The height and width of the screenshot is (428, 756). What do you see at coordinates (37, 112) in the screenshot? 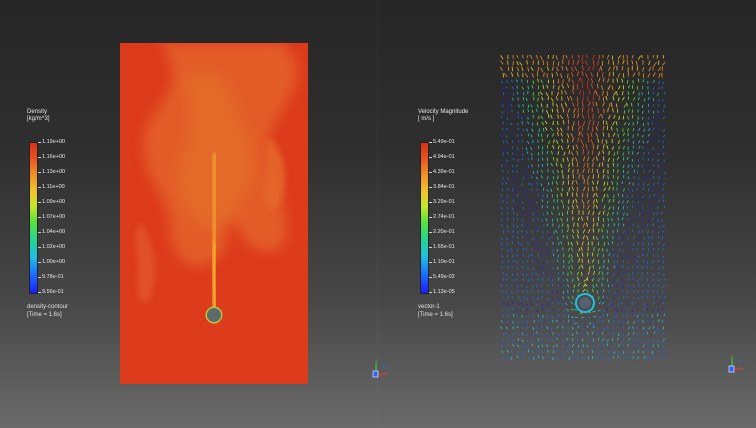
I see `legend-title-line1: Density` at bounding box center [37, 112].